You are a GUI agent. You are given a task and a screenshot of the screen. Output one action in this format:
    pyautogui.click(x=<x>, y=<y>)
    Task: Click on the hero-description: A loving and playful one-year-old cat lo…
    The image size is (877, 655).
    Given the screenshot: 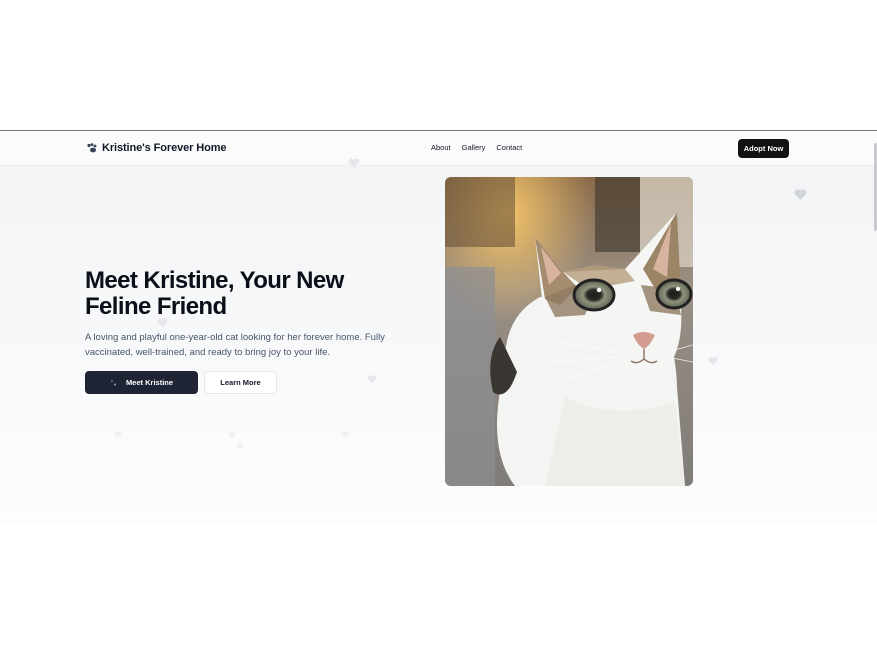 What is the action you would take?
    pyautogui.click(x=235, y=345)
    